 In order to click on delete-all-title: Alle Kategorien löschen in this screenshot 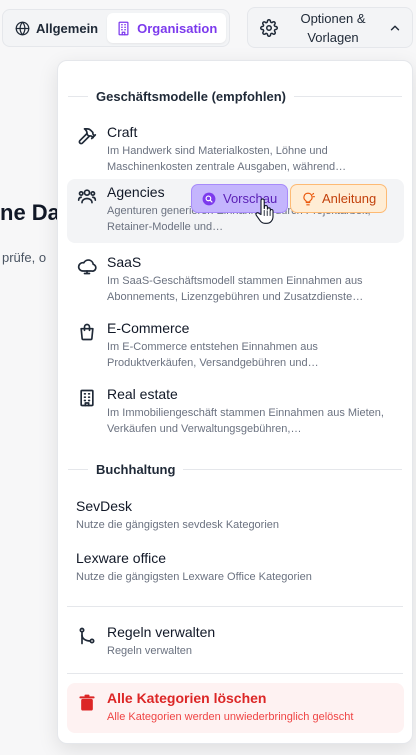, I will do `click(187, 698)`.